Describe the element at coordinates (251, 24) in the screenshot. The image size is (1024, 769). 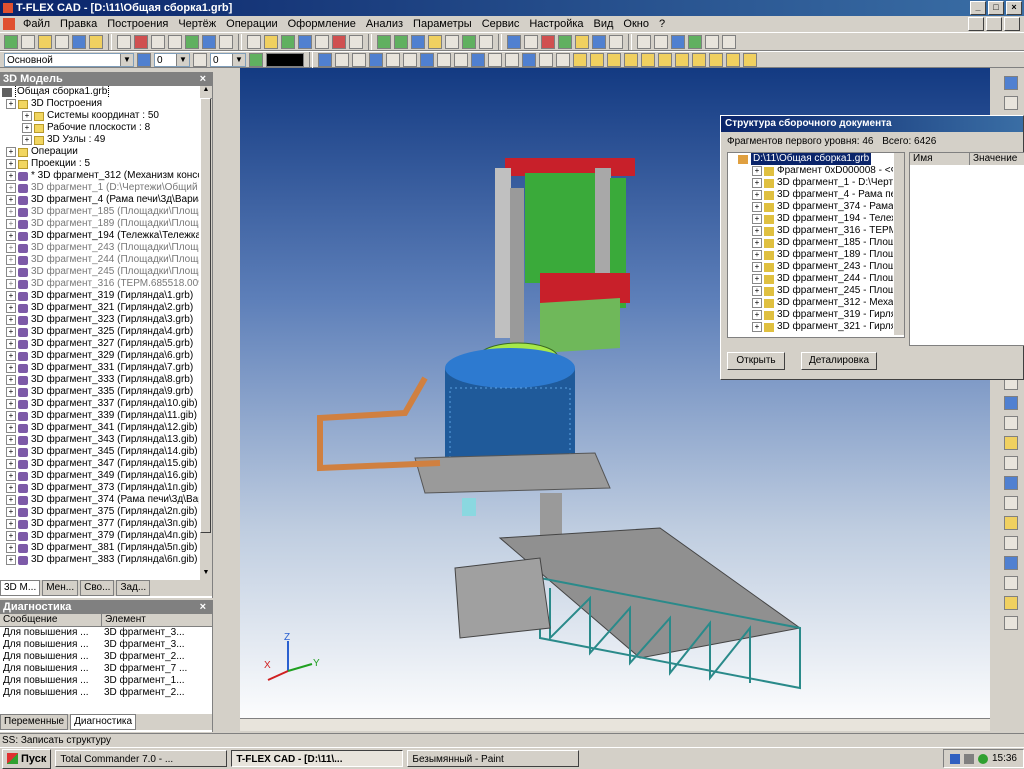
I see `menu-item-4: Операции` at that location.